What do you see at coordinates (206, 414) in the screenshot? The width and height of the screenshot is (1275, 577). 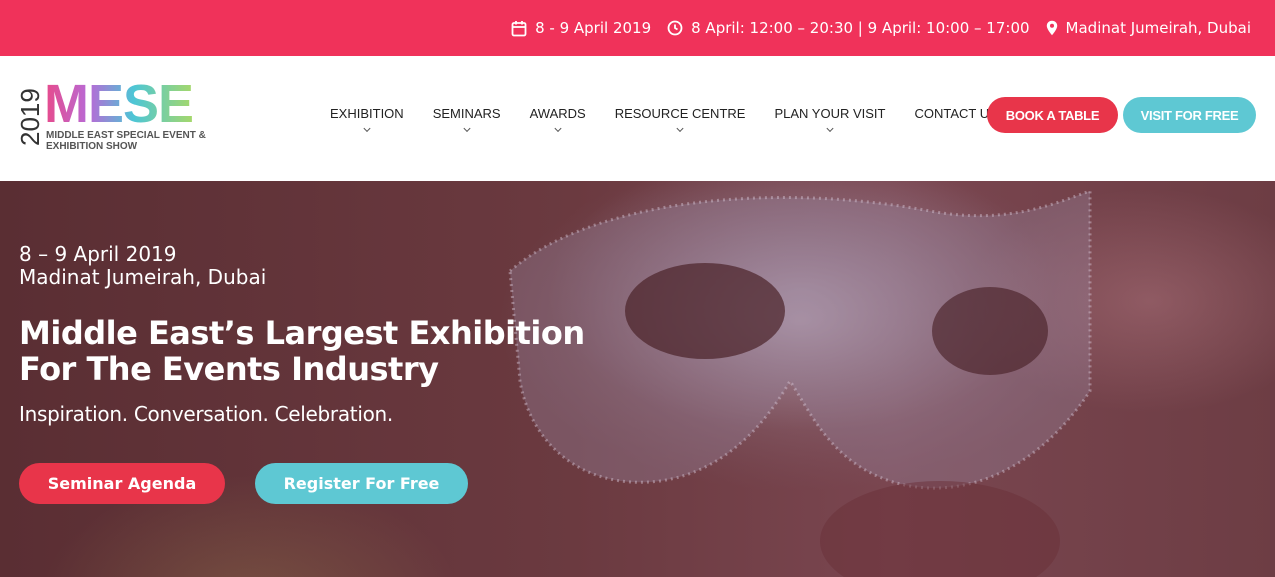 I see `hero-subtitle: Inspiration. Conversation. Celebration.` at bounding box center [206, 414].